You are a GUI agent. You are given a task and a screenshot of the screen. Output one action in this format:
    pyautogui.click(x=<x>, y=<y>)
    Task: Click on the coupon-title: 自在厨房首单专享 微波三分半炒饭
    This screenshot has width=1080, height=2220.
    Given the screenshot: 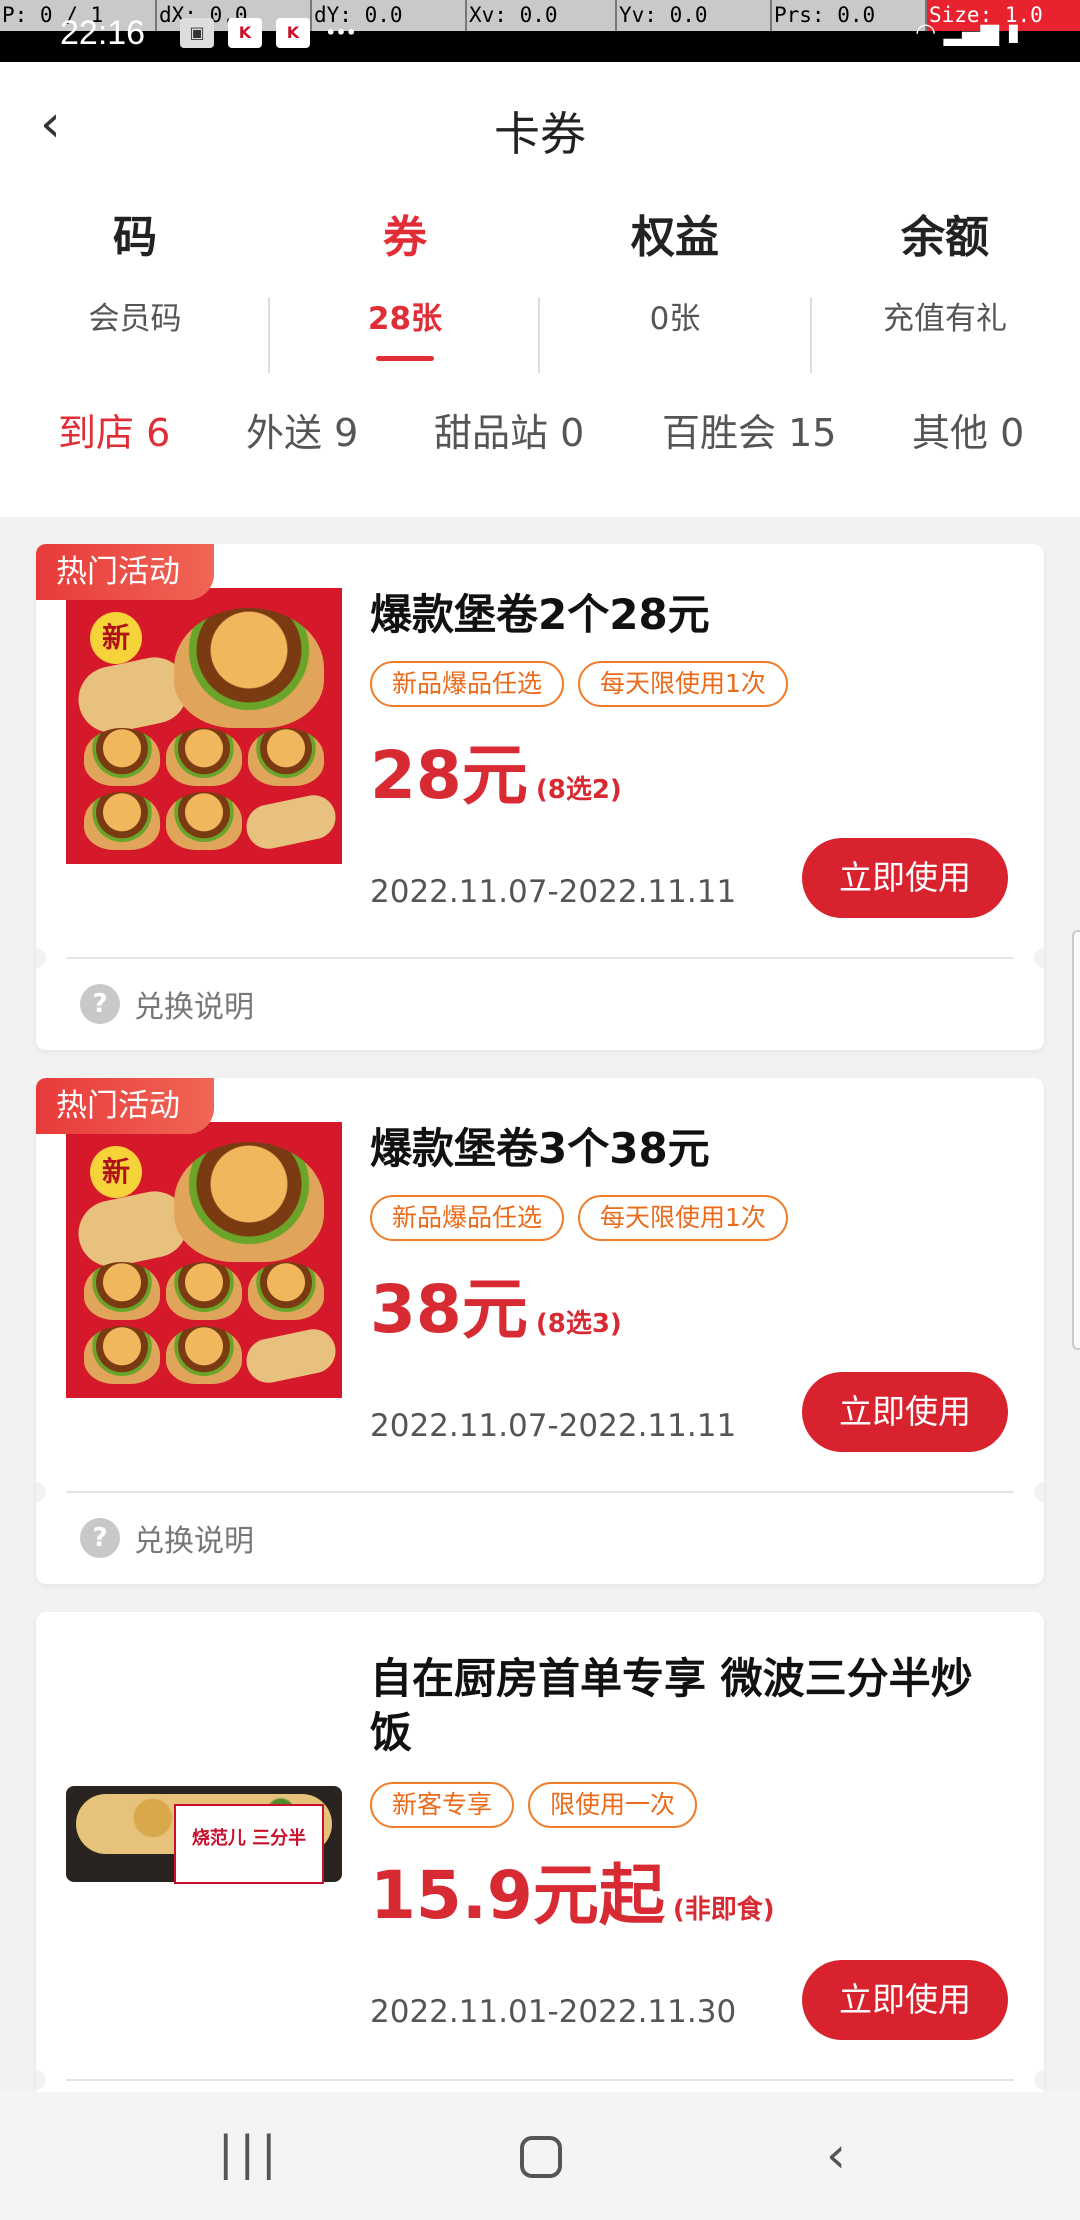 What is the action you would take?
    pyautogui.click(x=671, y=1705)
    